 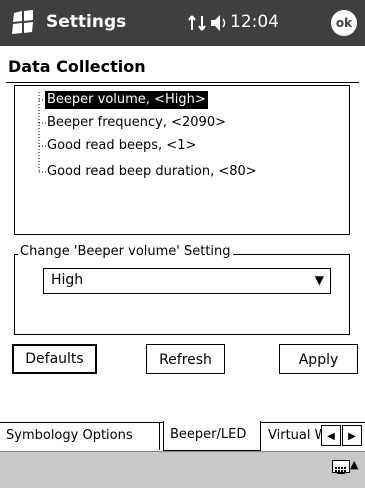 What do you see at coordinates (182, 469) in the screenshot?
I see `menu-bar` at bounding box center [182, 469].